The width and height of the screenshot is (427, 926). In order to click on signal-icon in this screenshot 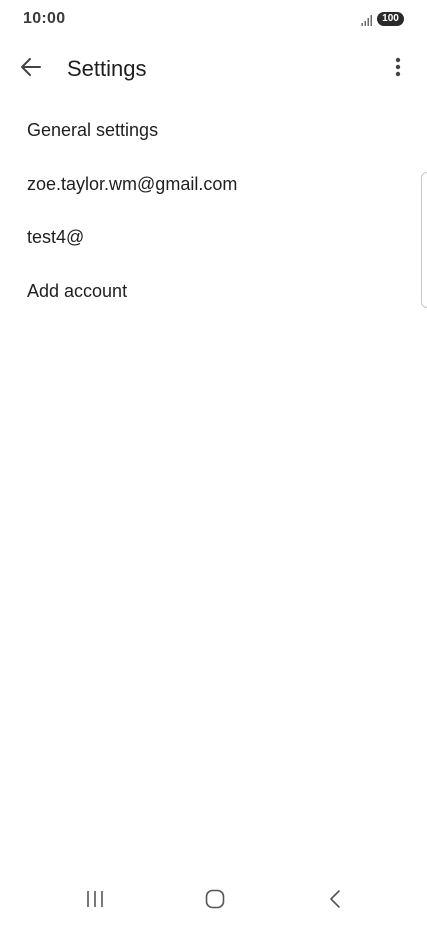, I will do `click(367, 19)`.